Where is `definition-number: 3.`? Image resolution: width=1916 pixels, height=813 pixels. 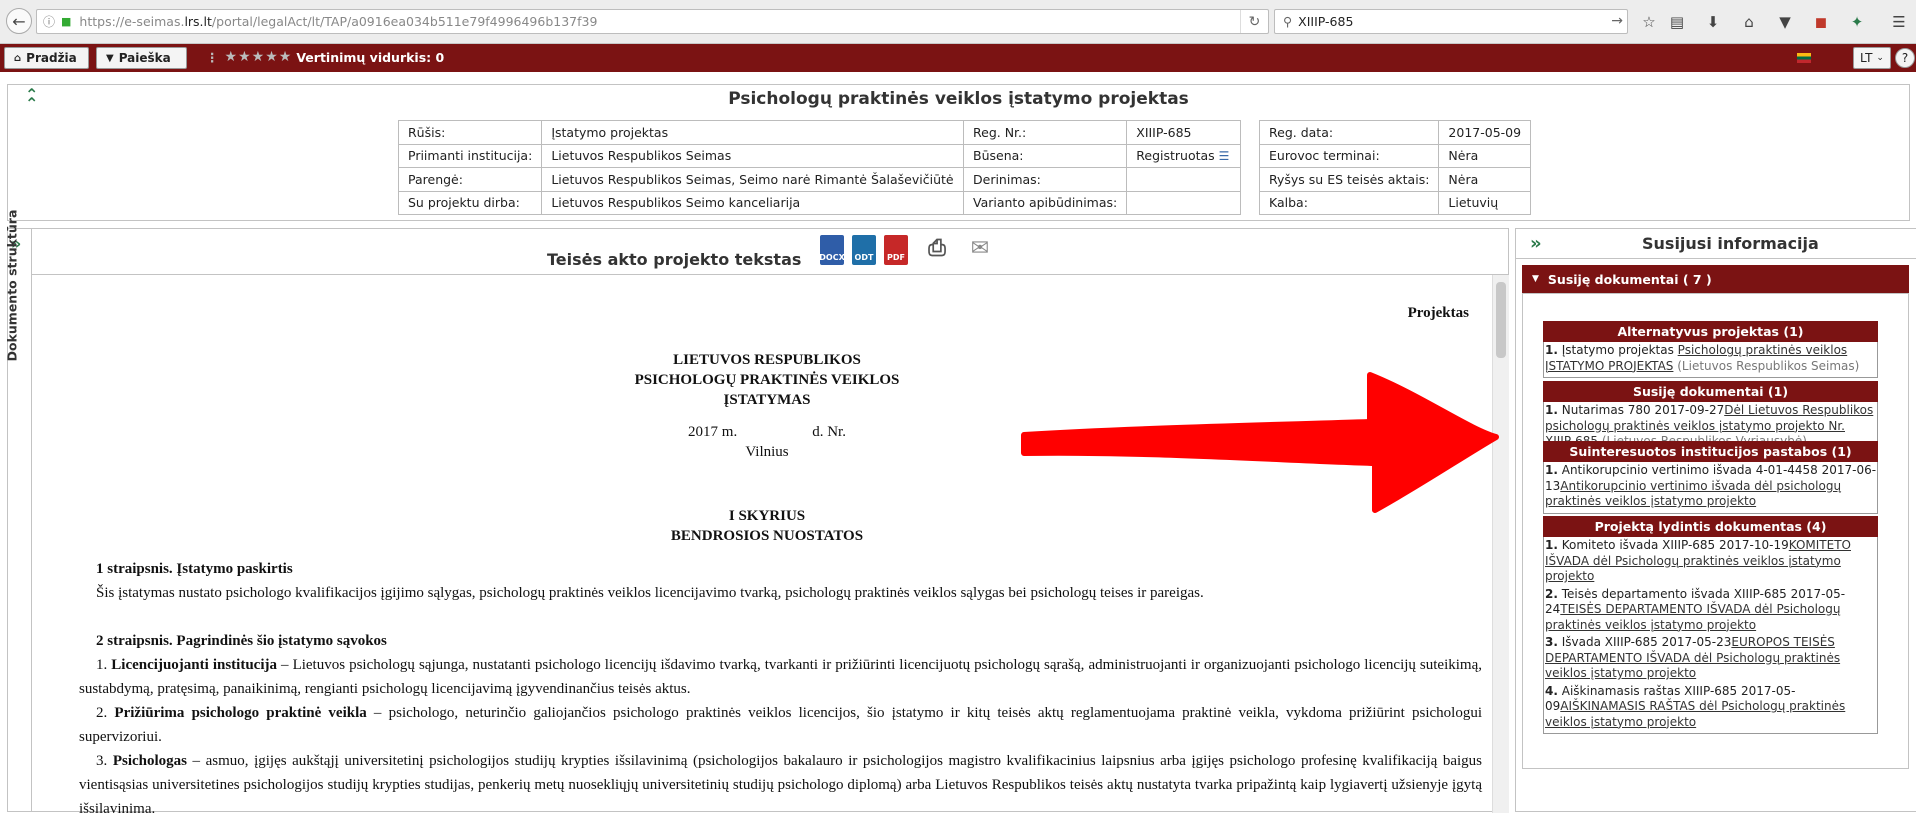 definition-number: 3. is located at coordinates (104, 761).